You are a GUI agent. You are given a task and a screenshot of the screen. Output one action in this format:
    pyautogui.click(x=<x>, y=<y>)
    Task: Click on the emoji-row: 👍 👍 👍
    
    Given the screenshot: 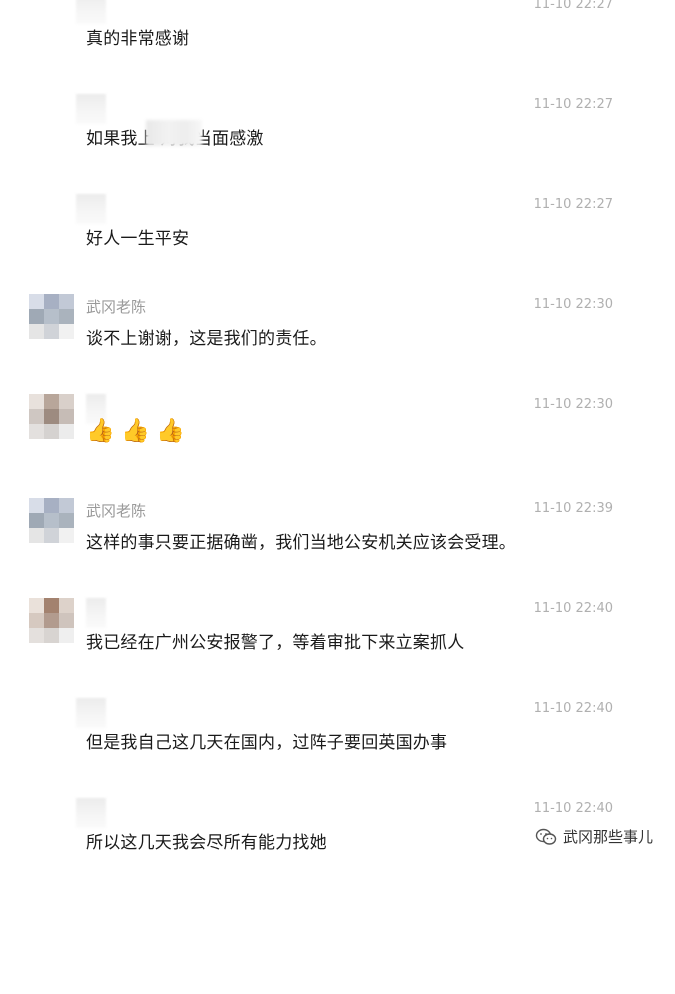 What is the action you would take?
    pyautogui.click(x=135, y=431)
    